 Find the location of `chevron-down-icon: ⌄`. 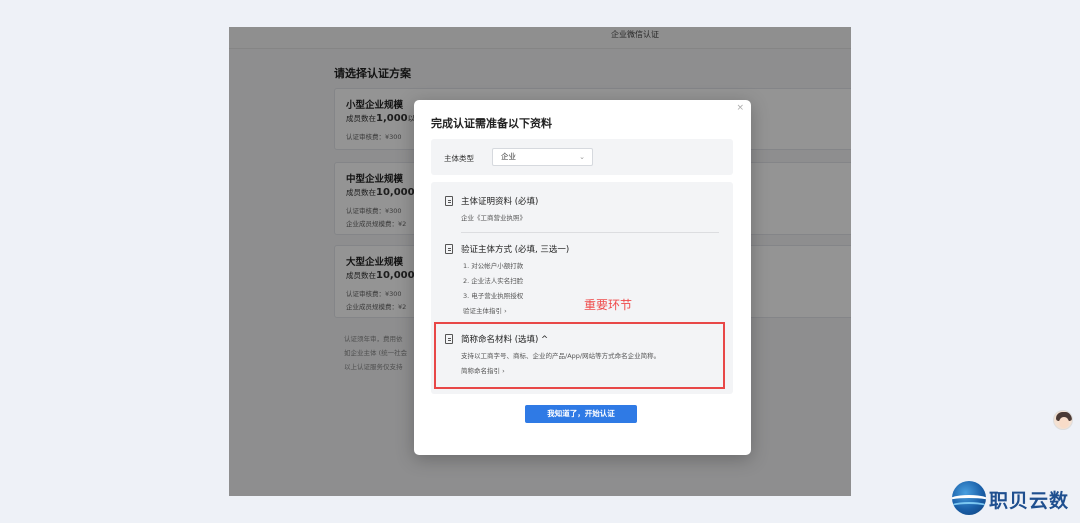

chevron-down-icon: ⌄ is located at coordinates (582, 157).